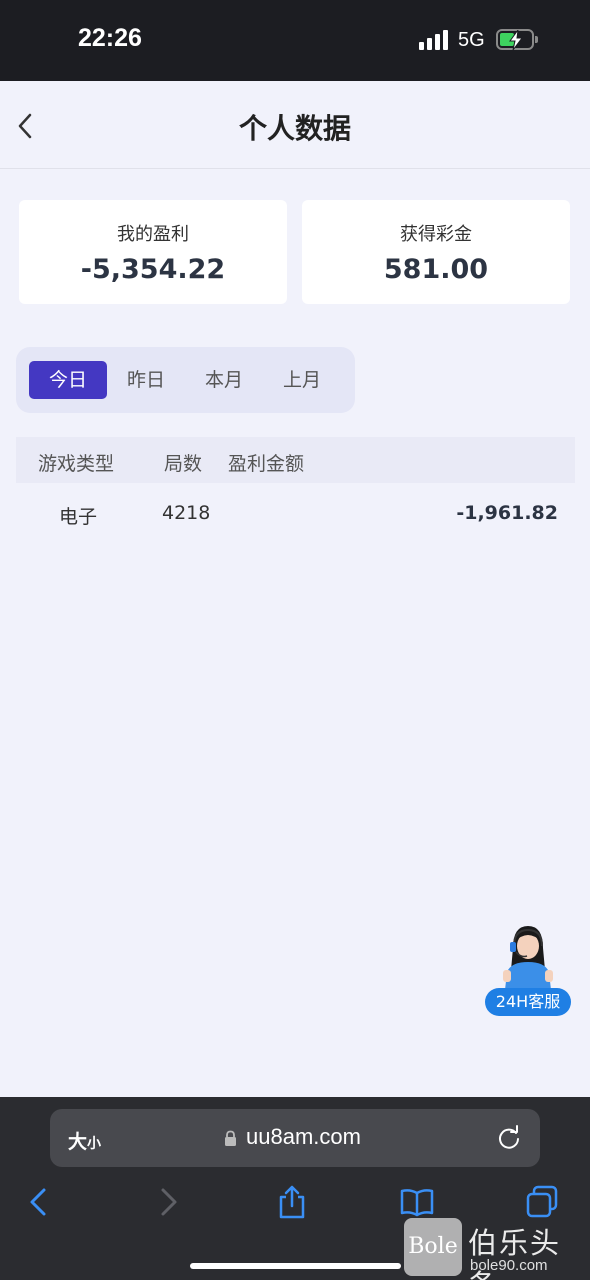 This screenshot has height=1280, width=590. Describe the element at coordinates (295, 1266) in the screenshot. I see `home-indicator` at that location.